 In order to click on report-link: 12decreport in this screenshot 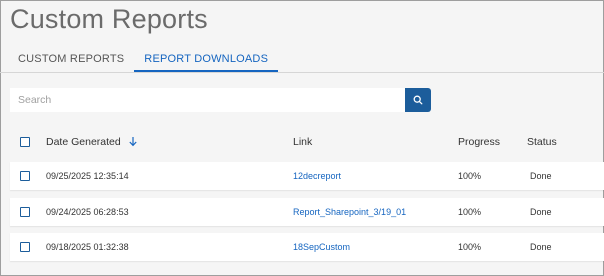, I will do `click(317, 176)`.